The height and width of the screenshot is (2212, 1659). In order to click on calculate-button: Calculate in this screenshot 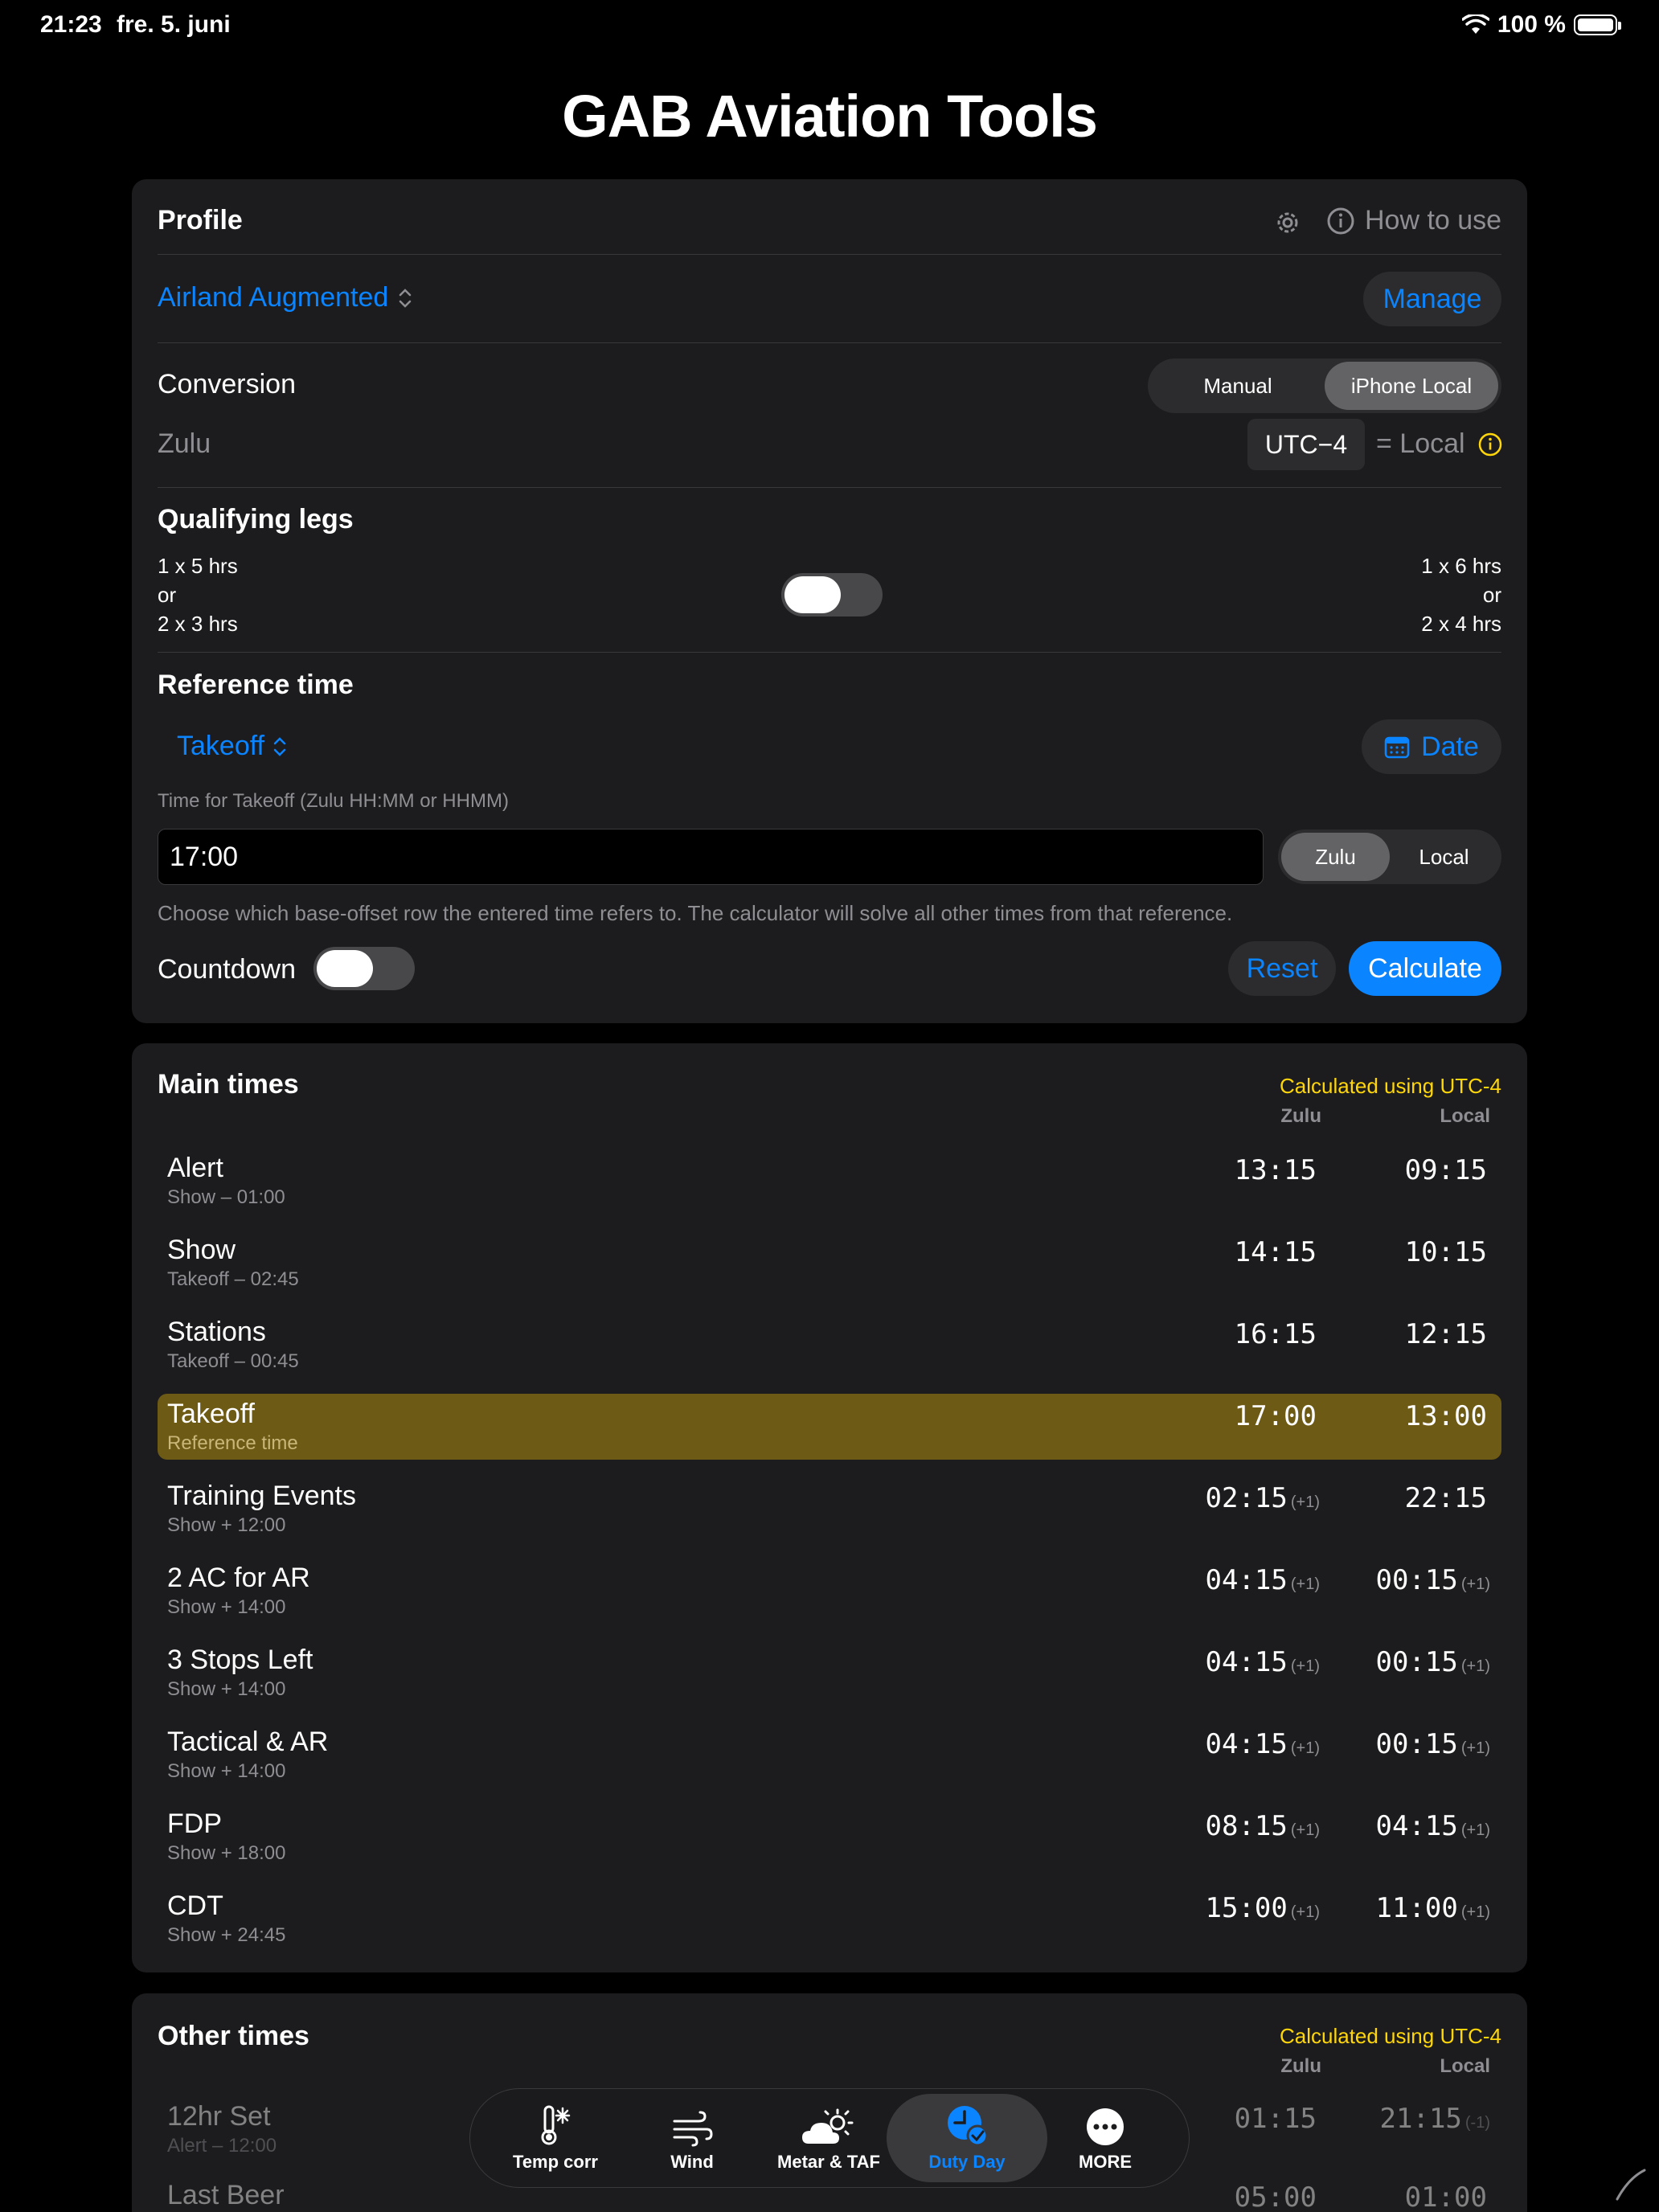, I will do `click(1425, 969)`.